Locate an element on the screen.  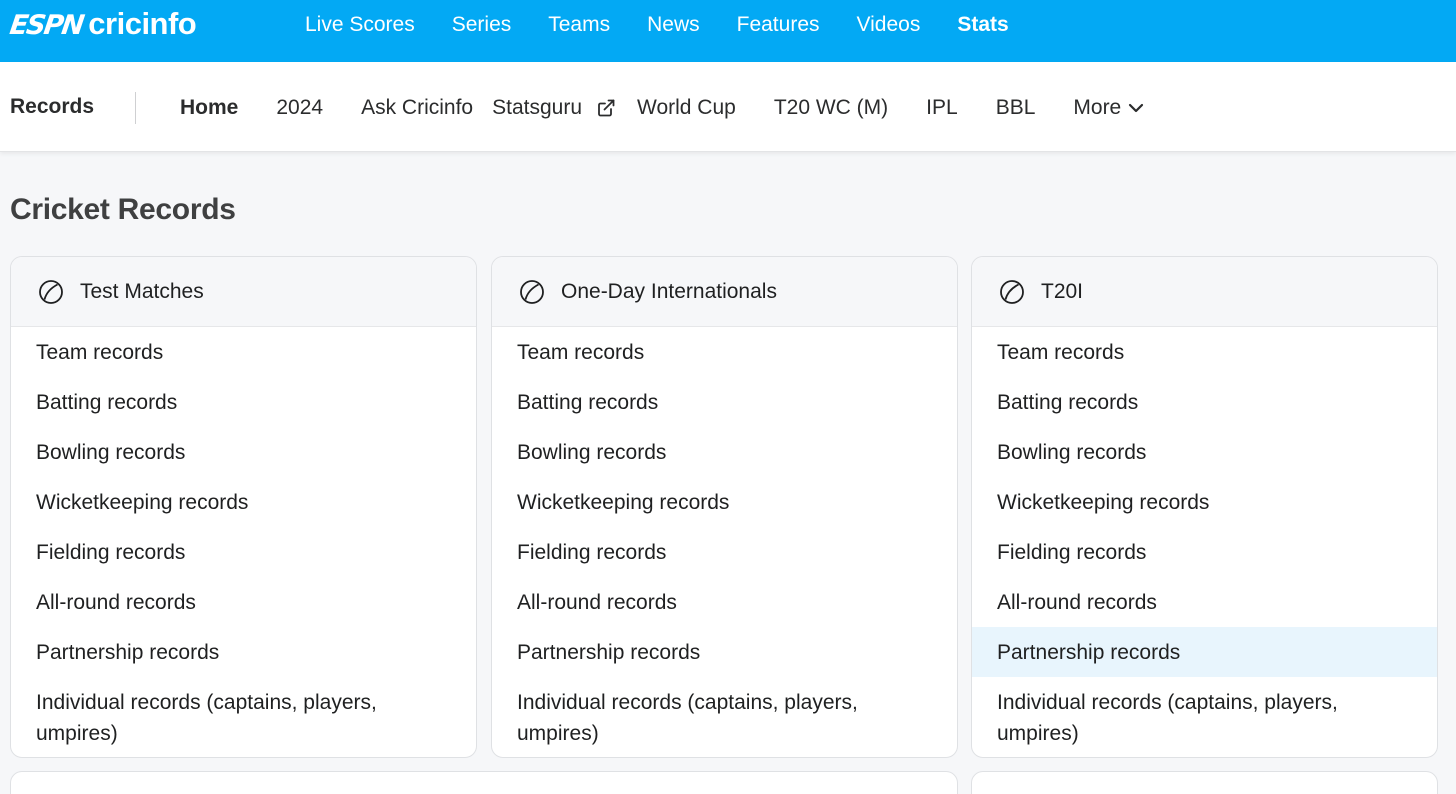
subnav-ask-cricinfo: Ask Cricinfo is located at coordinates (417, 108).